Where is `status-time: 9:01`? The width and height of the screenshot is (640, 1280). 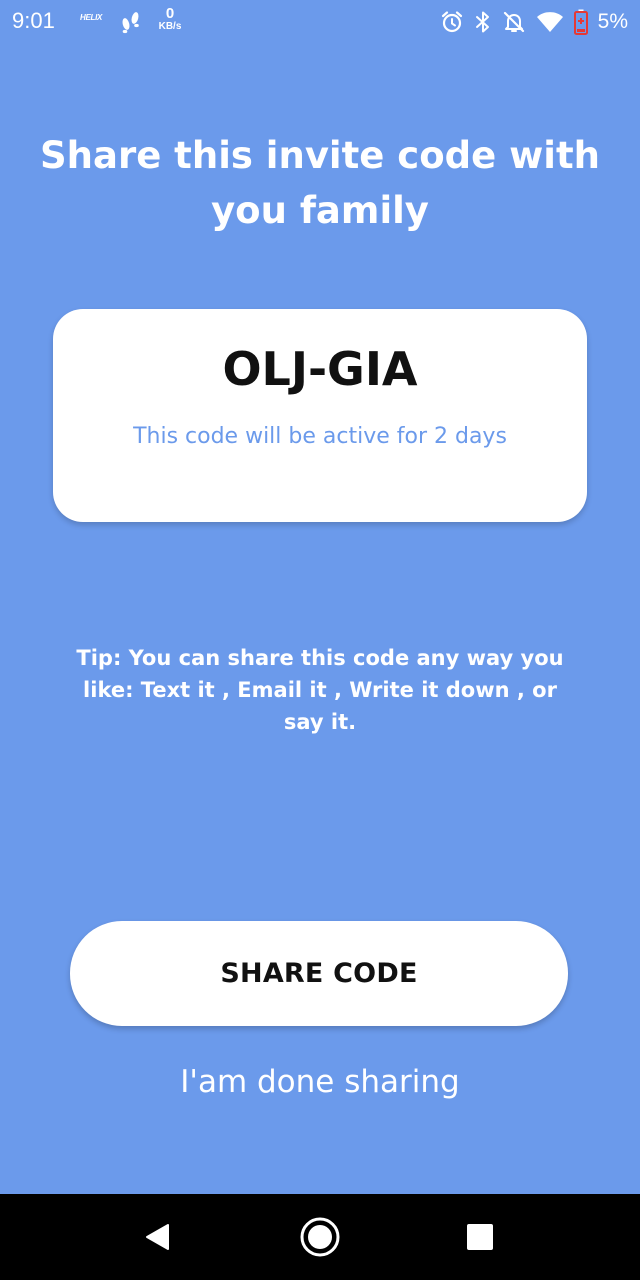 status-time: 9:01 is located at coordinates (33, 20).